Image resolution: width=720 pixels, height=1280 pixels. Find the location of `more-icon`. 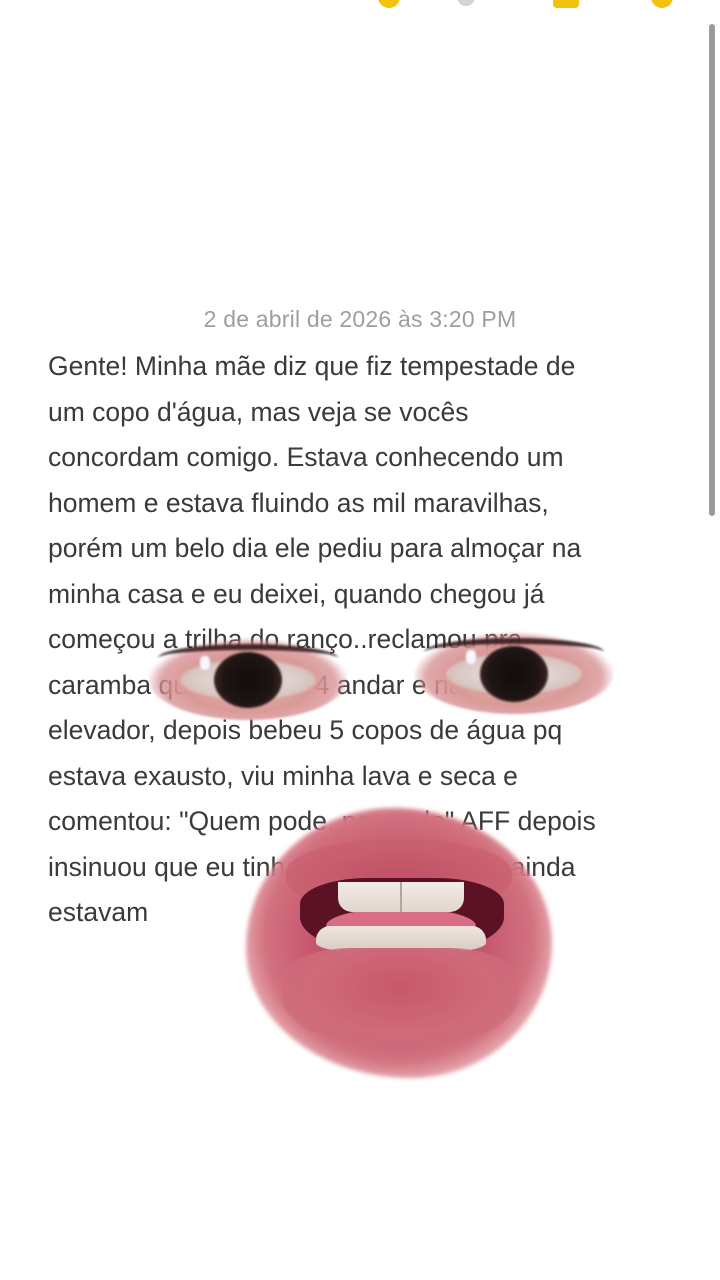

more-icon is located at coordinates (662, 4).